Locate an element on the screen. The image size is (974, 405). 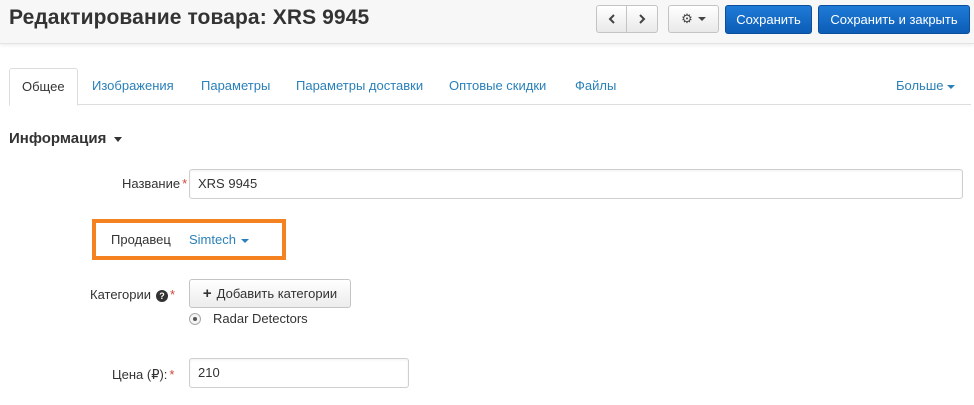
name-input: XRS 9945 is located at coordinates (576, 184).